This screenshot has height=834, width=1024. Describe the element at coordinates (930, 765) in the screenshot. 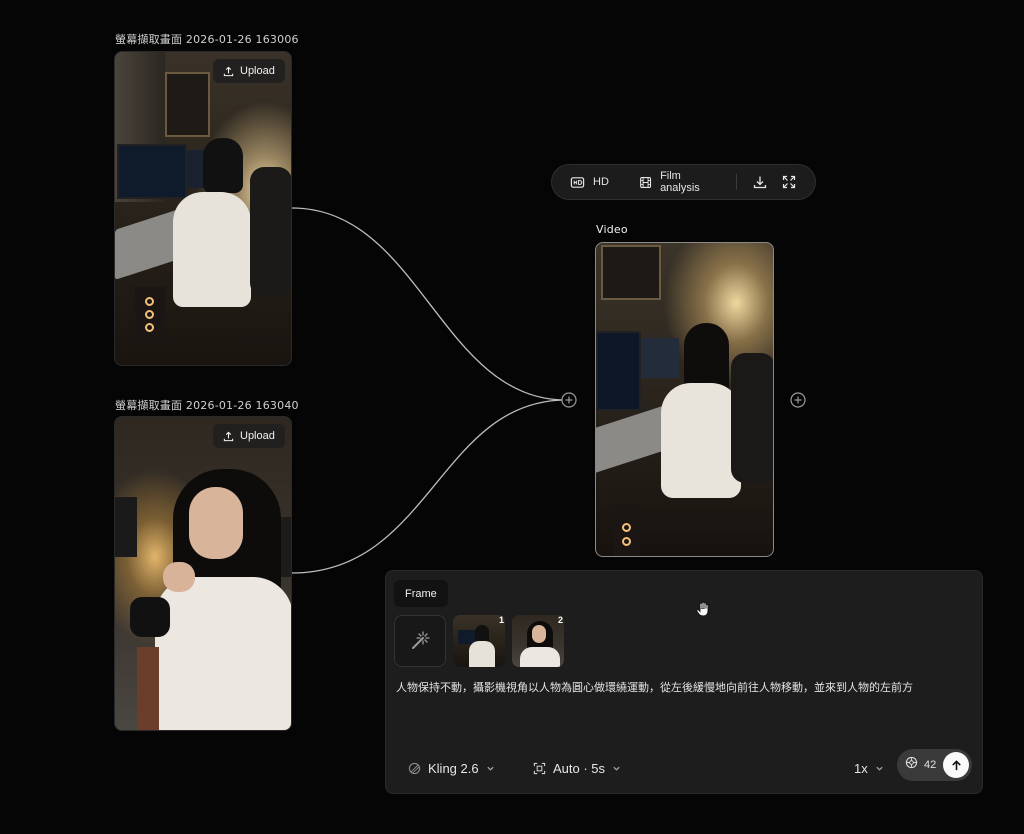

I see `credits-count: 42` at that location.